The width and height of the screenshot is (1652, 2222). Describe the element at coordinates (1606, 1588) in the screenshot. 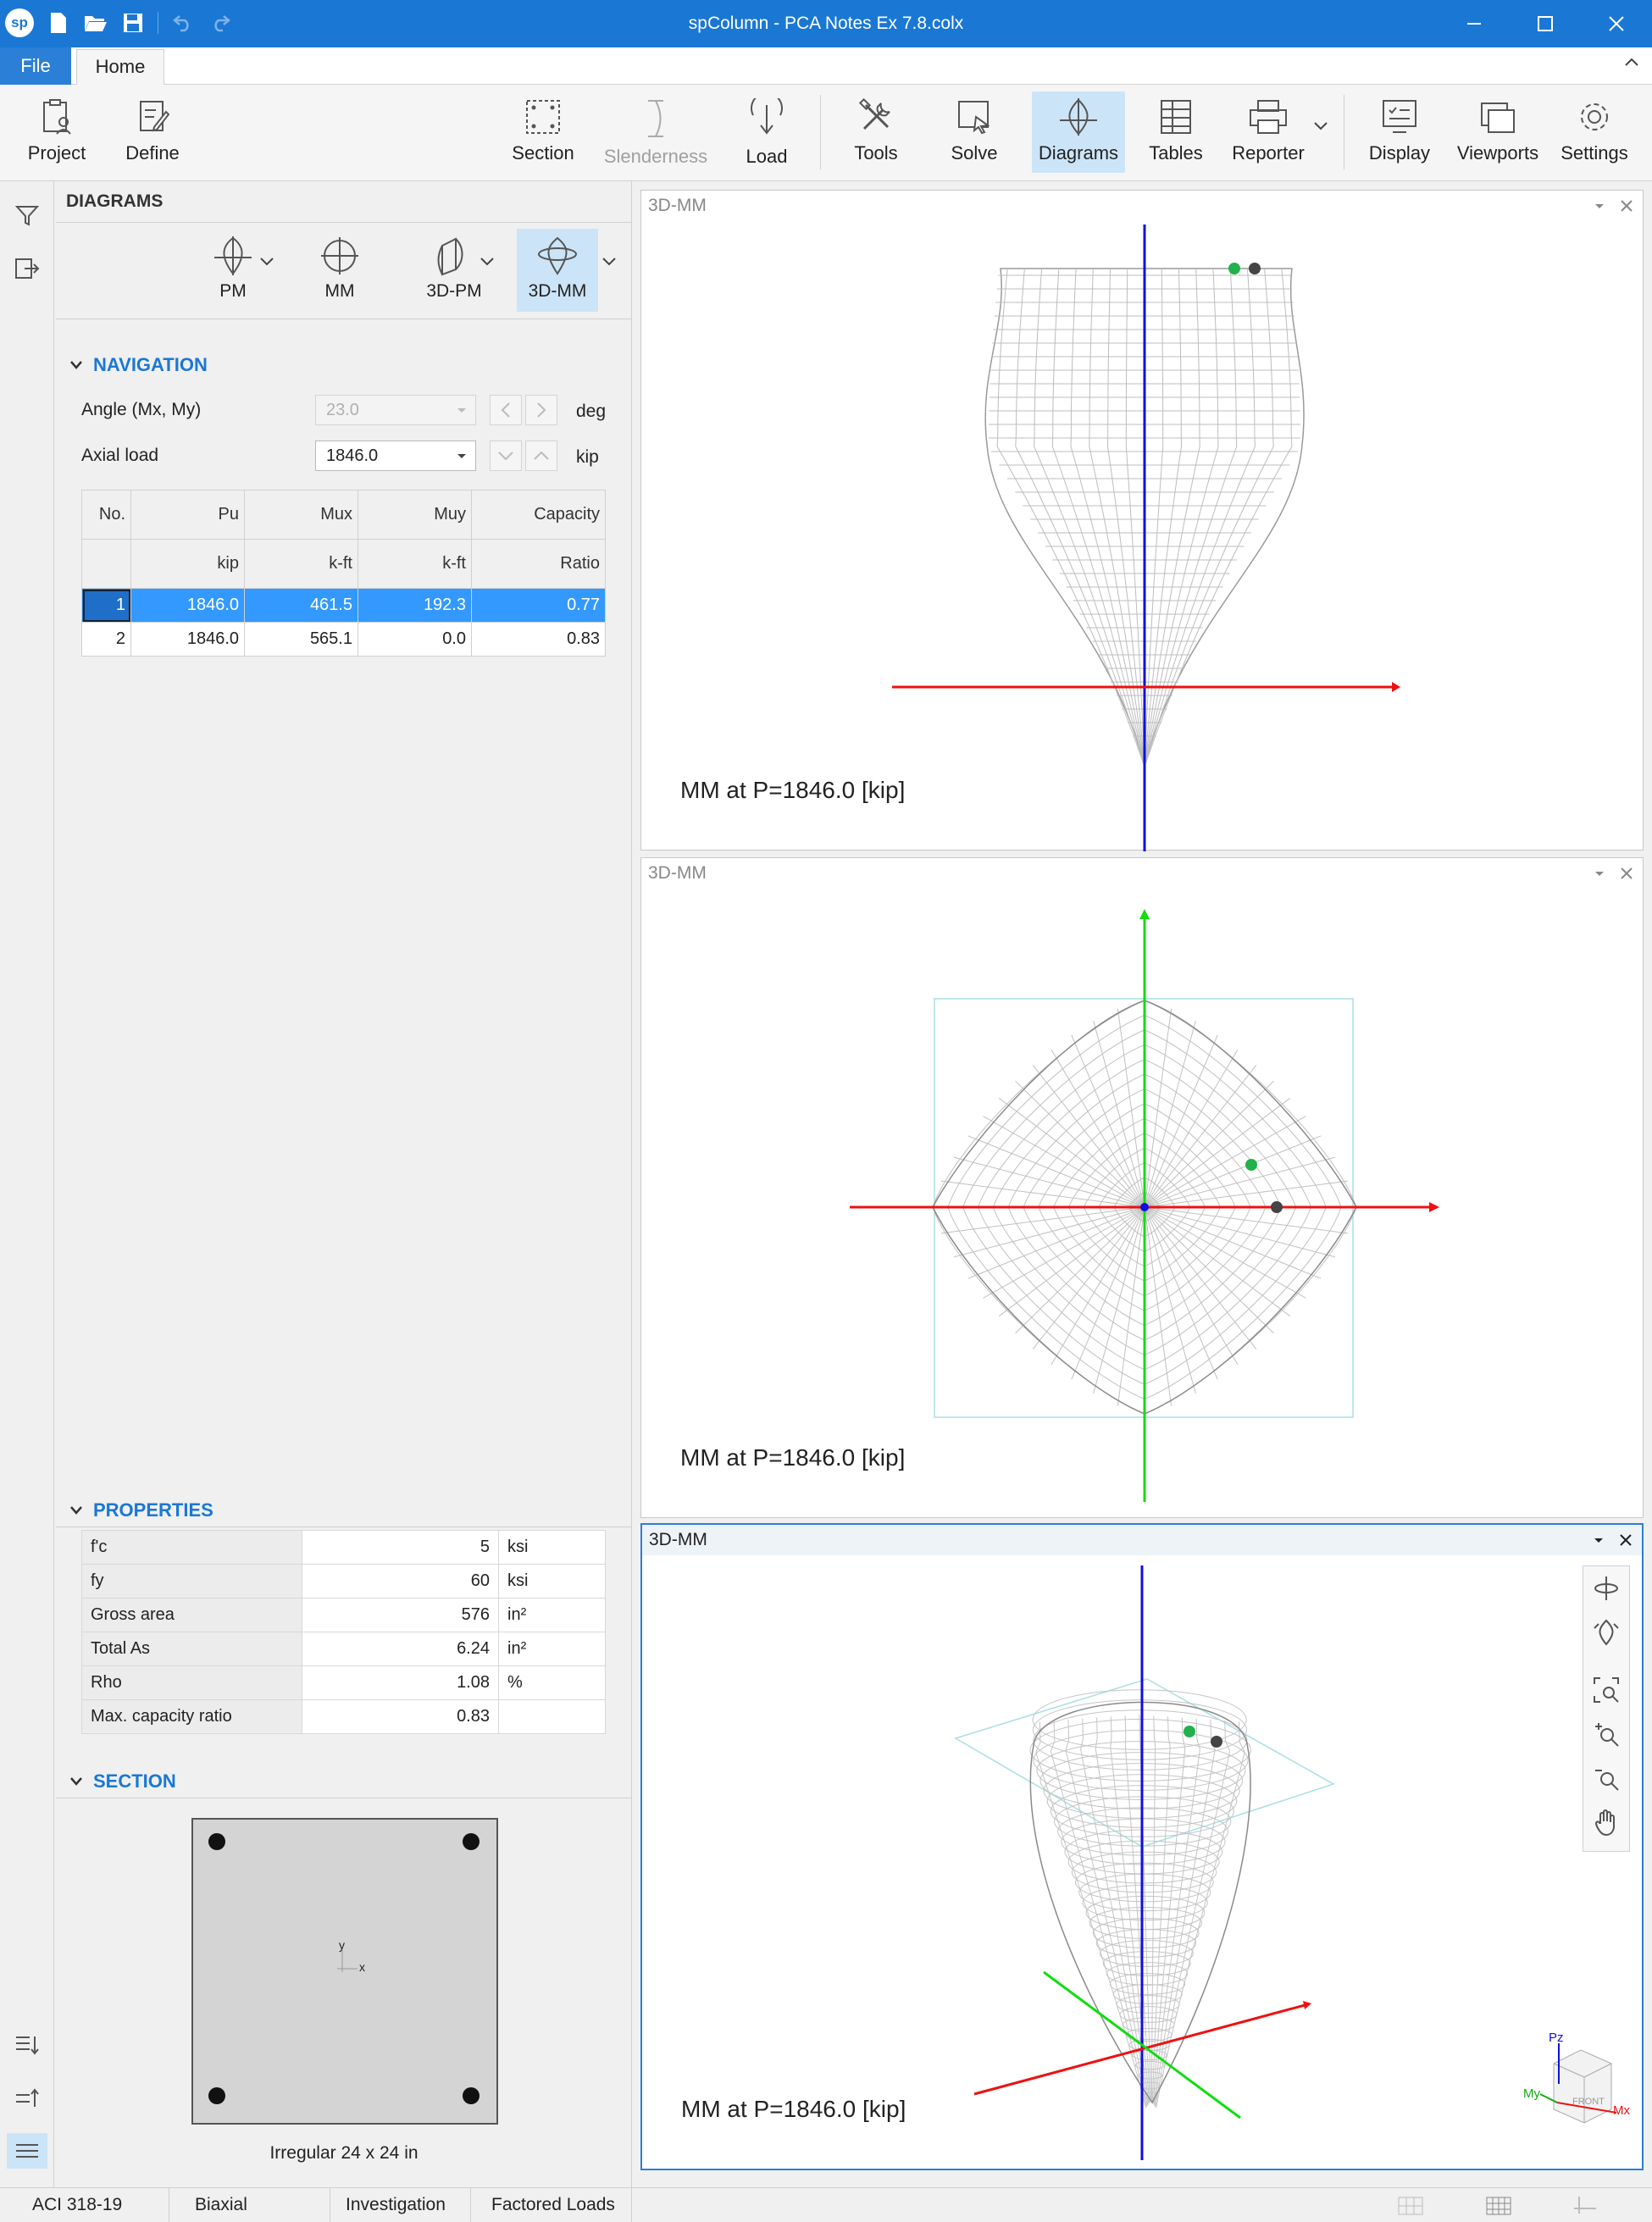

I see `rotate-icon` at that location.